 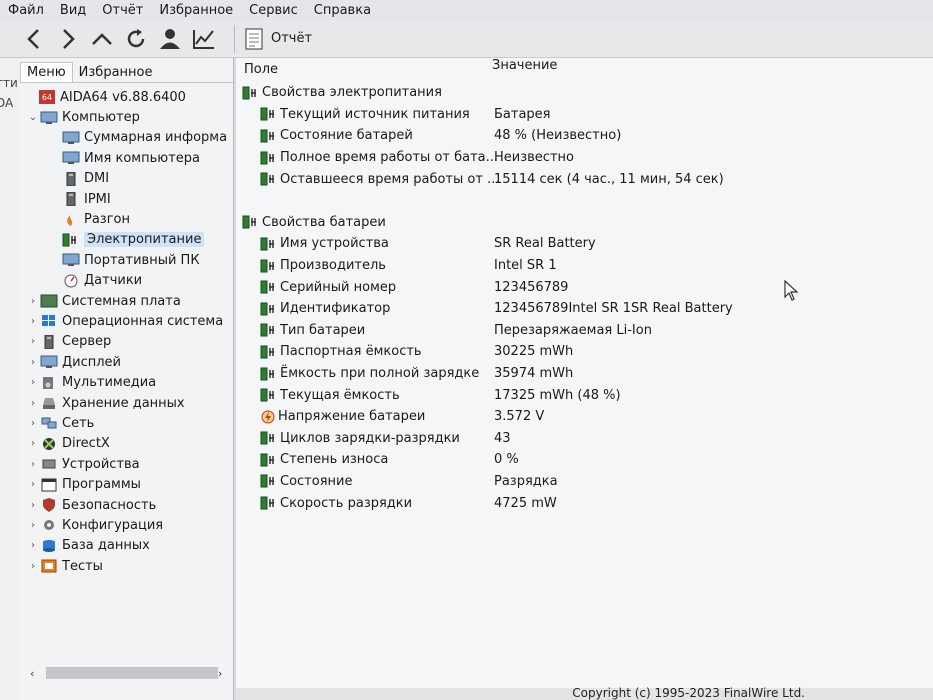 What do you see at coordinates (573, 330) in the screenshot?
I see `property-value: Перезаряжаемая Li-Ion` at bounding box center [573, 330].